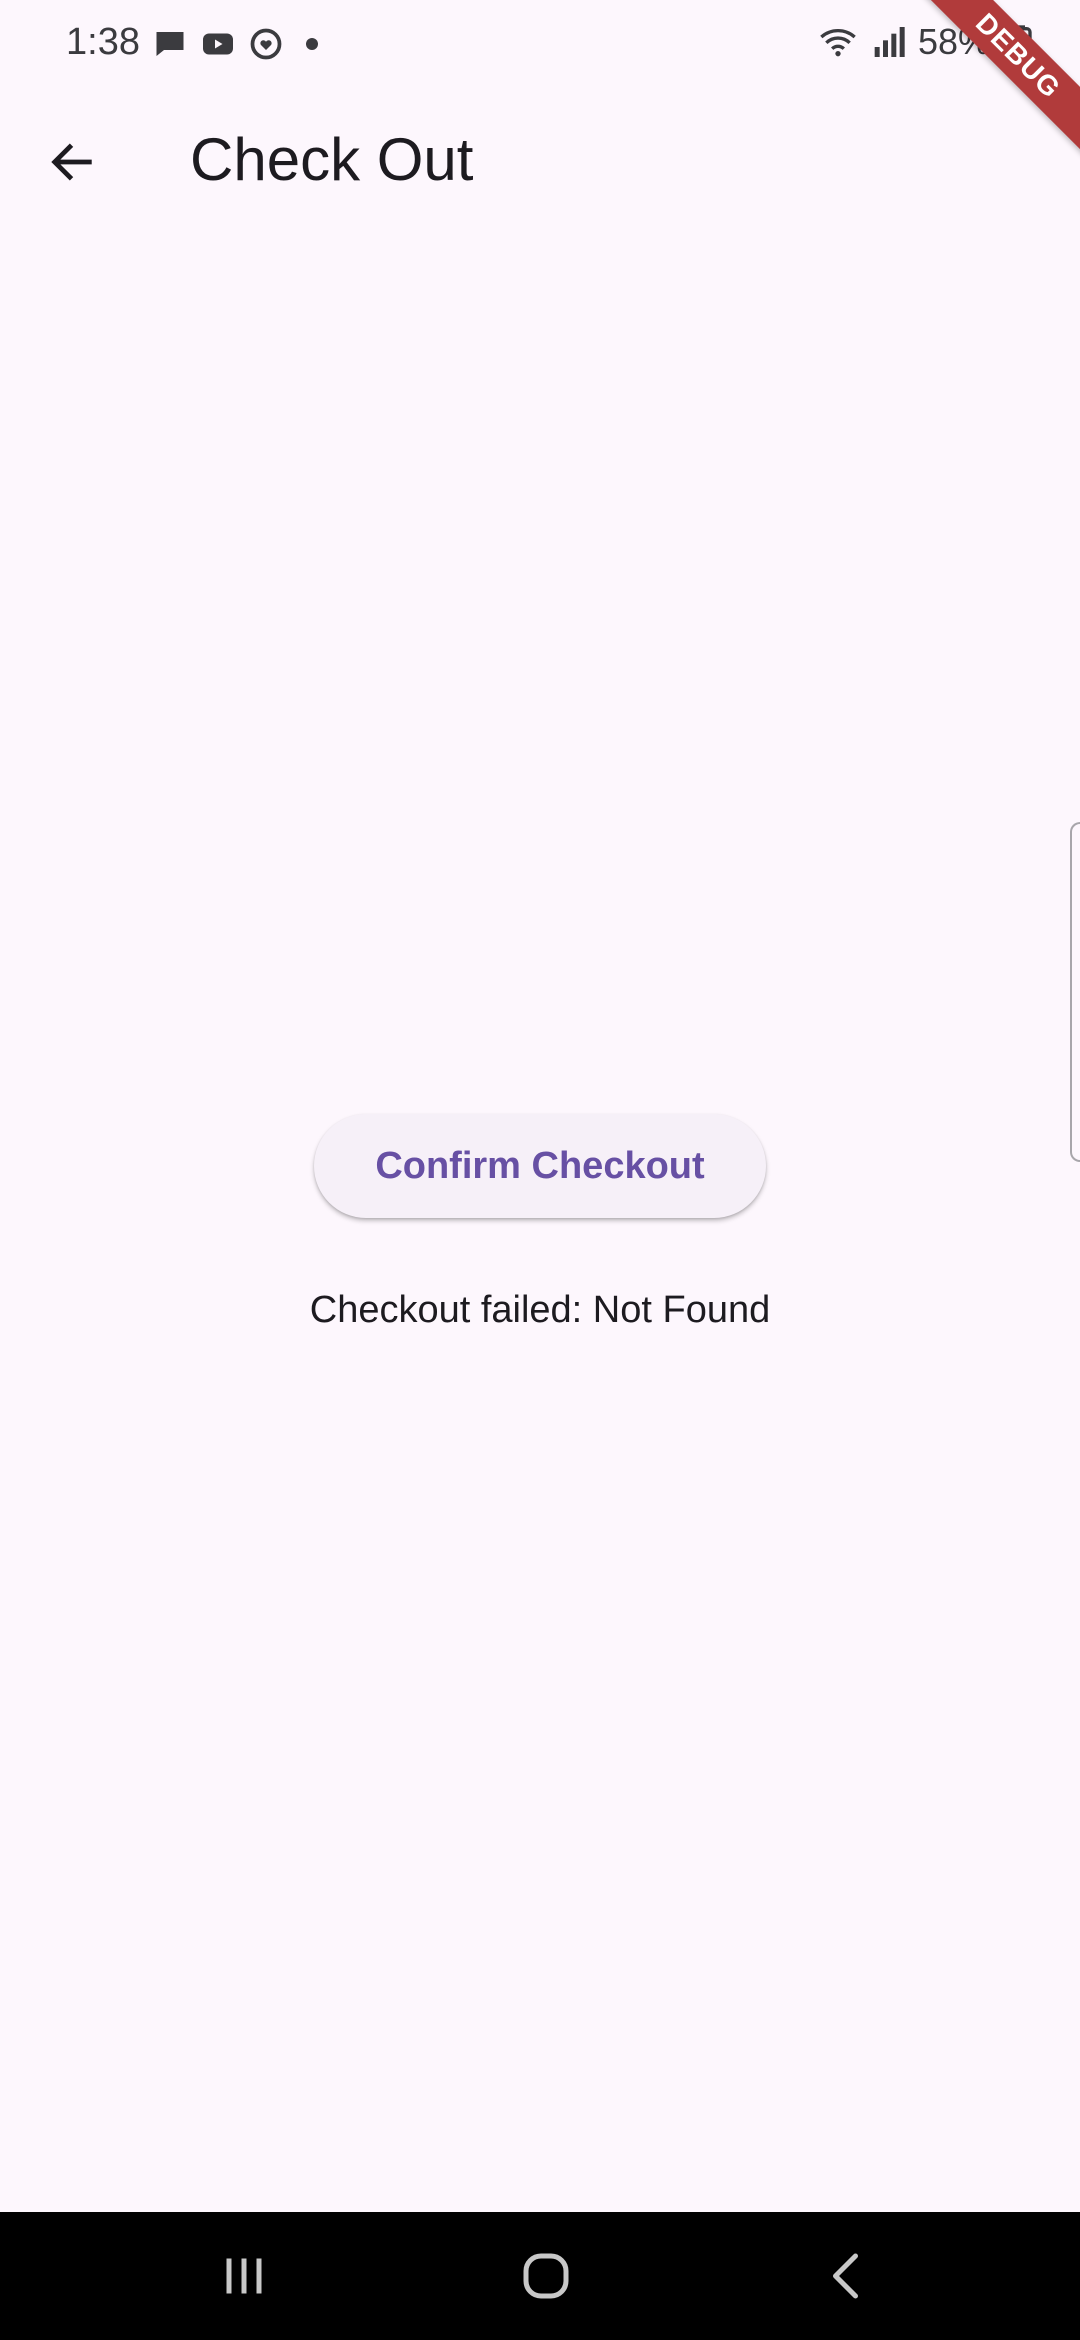  I want to click on arrow-back-icon, so click(71, 162).